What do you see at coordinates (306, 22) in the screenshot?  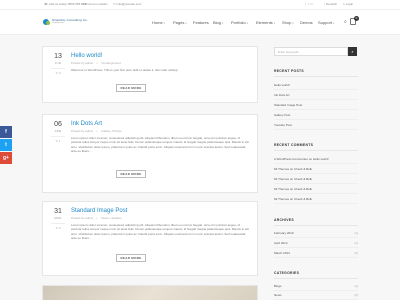 I see `nav-demos: Demos` at bounding box center [306, 22].